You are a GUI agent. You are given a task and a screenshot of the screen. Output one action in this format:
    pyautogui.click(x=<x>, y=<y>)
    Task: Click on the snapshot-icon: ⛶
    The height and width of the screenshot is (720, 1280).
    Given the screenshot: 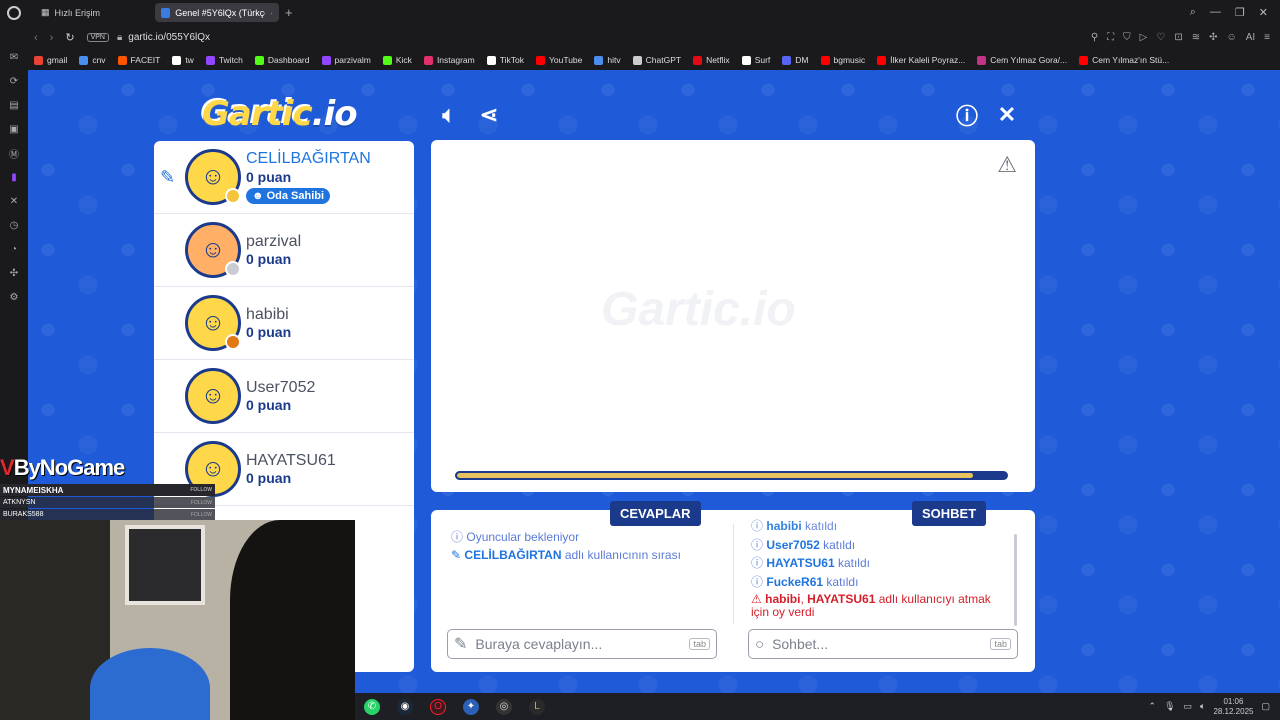 What is the action you would take?
    pyautogui.click(x=1110, y=37)
    